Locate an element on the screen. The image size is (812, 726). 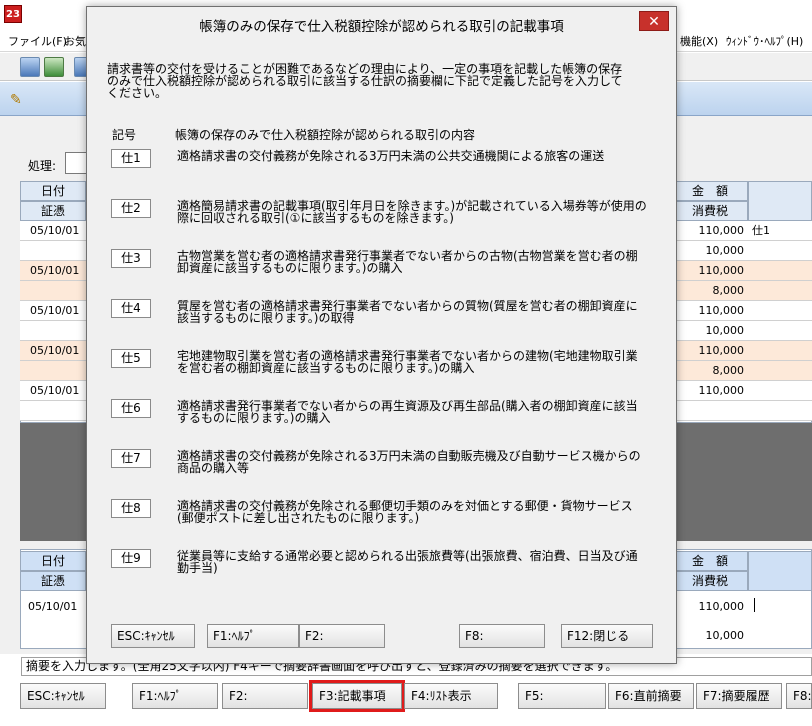
entry-date: 05/10/01 is located at coordinates (52, 606).